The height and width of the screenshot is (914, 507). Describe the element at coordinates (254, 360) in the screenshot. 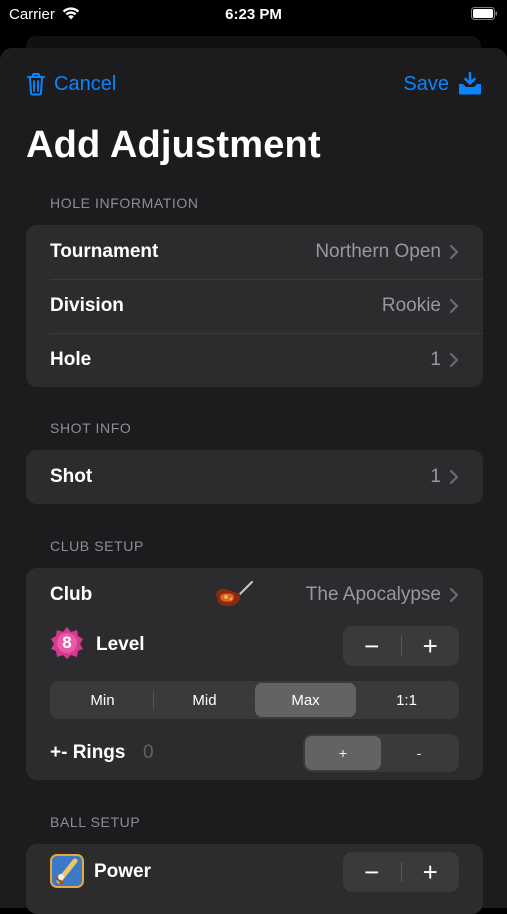

I see `hole-row: Hole 1` at that location.